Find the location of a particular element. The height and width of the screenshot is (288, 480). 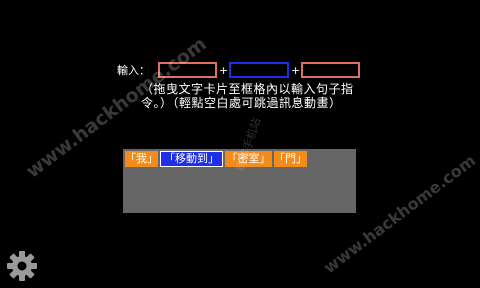

word-card-move-to: 「移動到」 is located at coordinates (191, 159).